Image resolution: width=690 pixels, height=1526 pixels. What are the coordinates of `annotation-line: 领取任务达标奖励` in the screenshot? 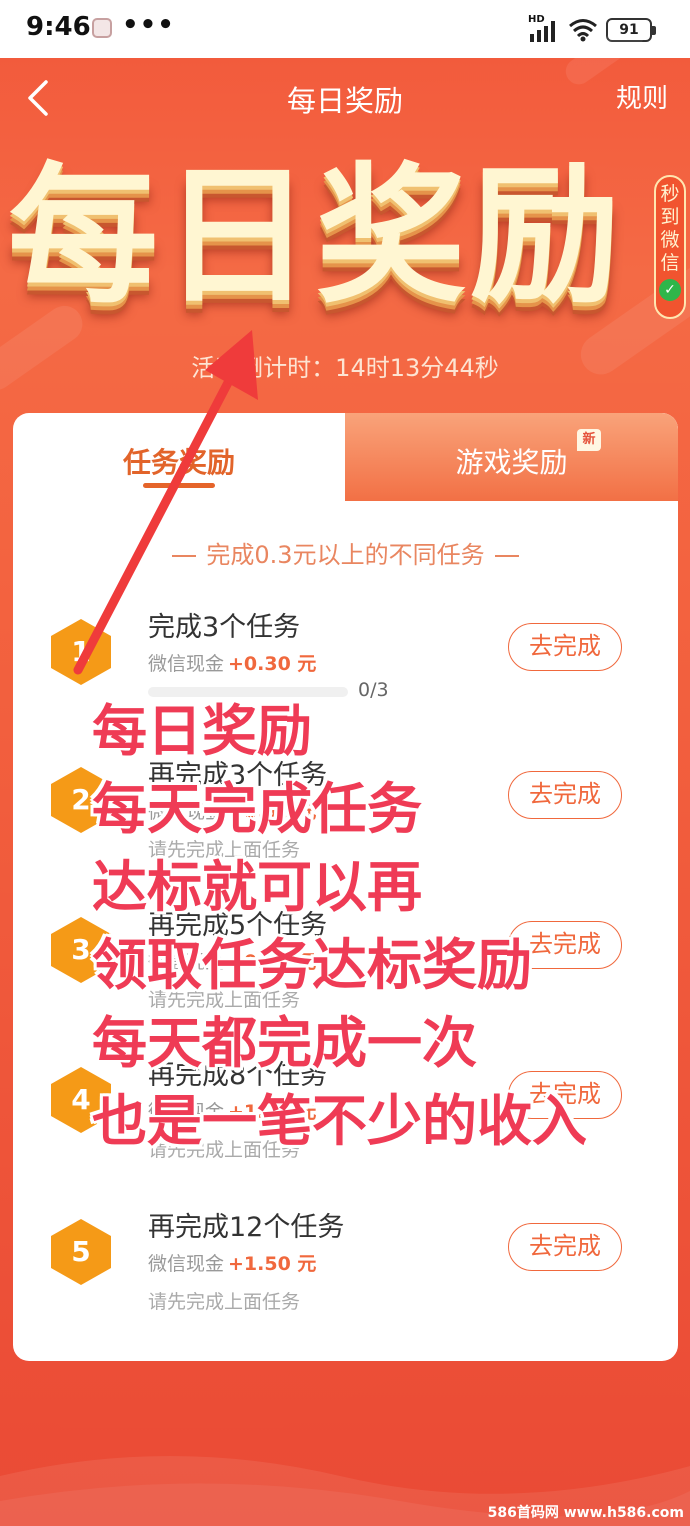 It's located at (312, 965).